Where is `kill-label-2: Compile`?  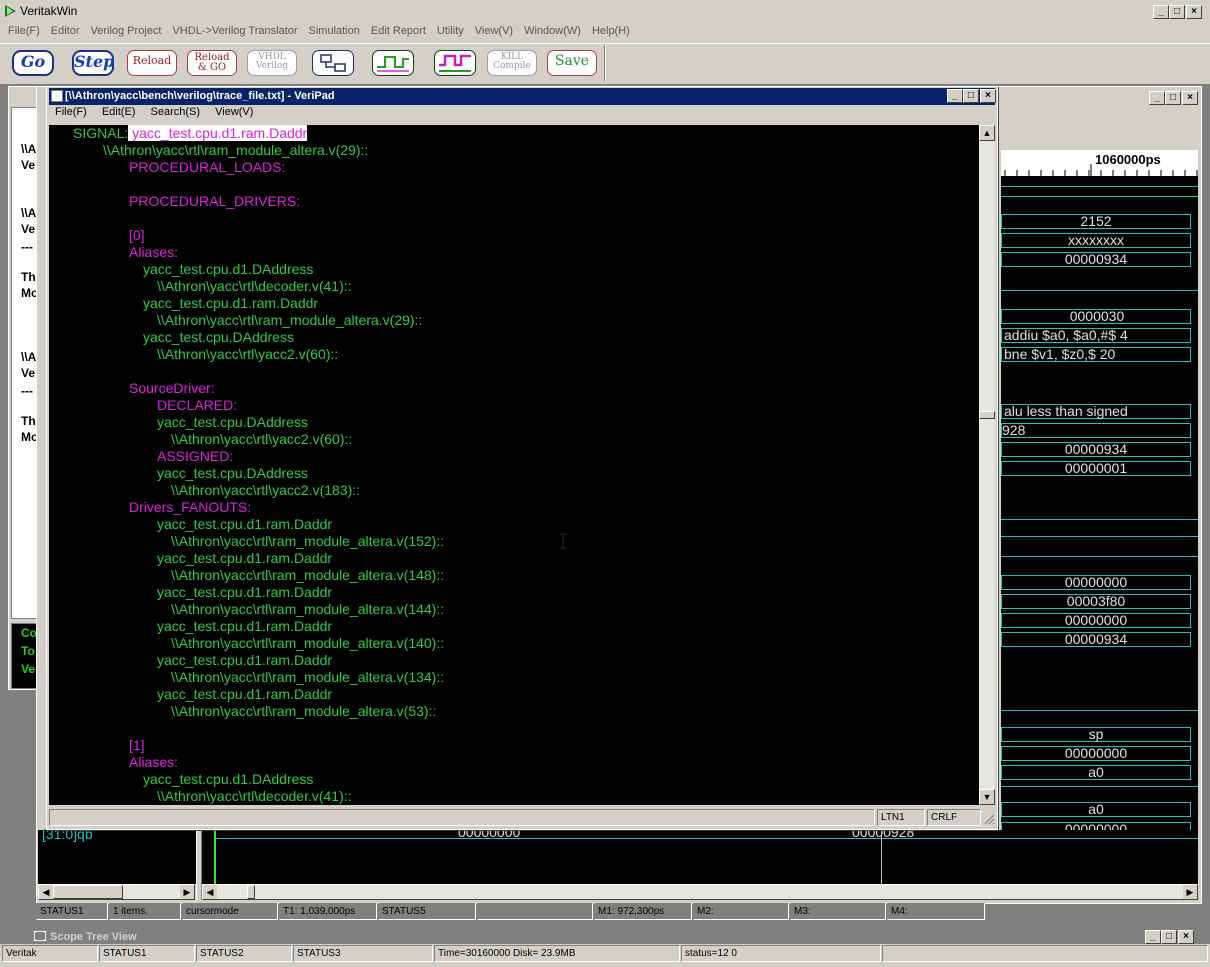 kill-label-2: Compile is located at coordinates (512, 66).